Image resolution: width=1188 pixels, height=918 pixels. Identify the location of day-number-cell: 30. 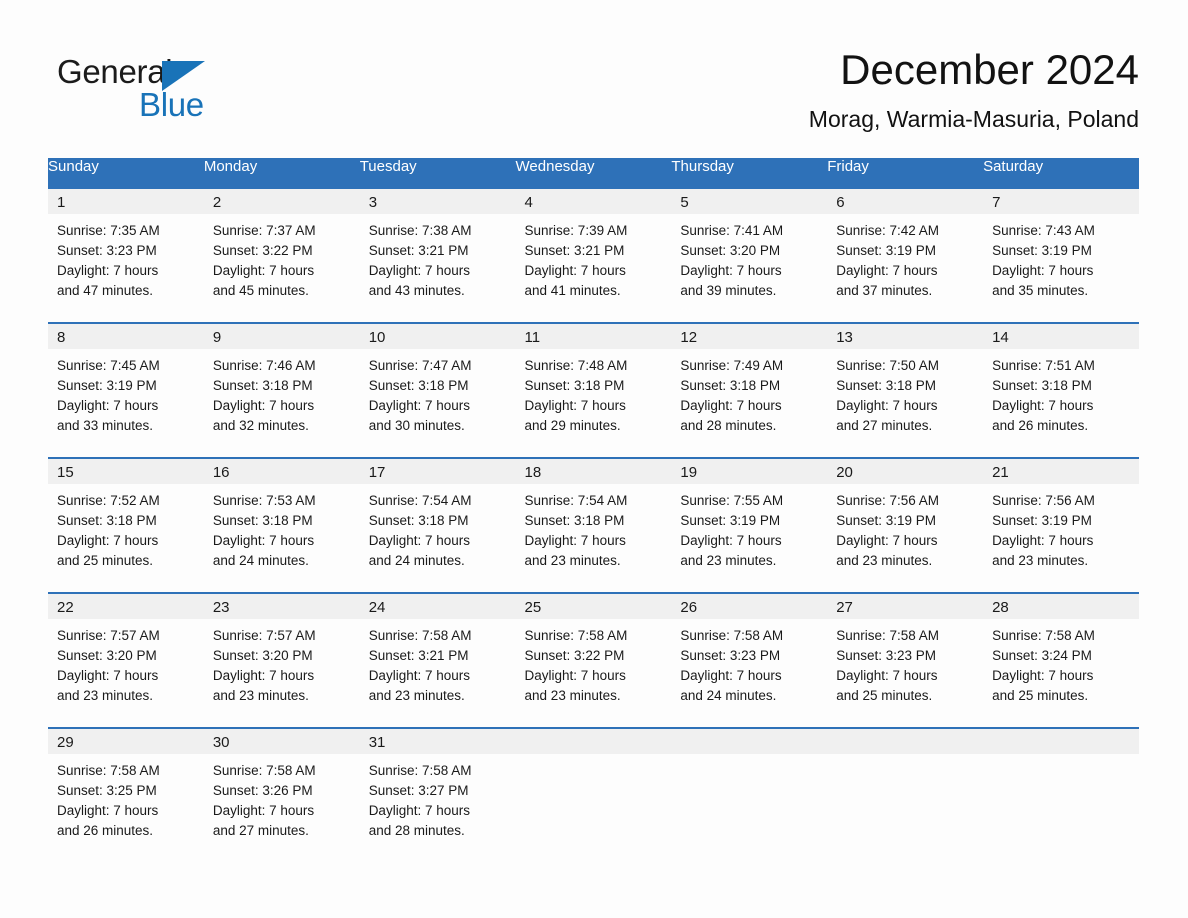
(281, 740).